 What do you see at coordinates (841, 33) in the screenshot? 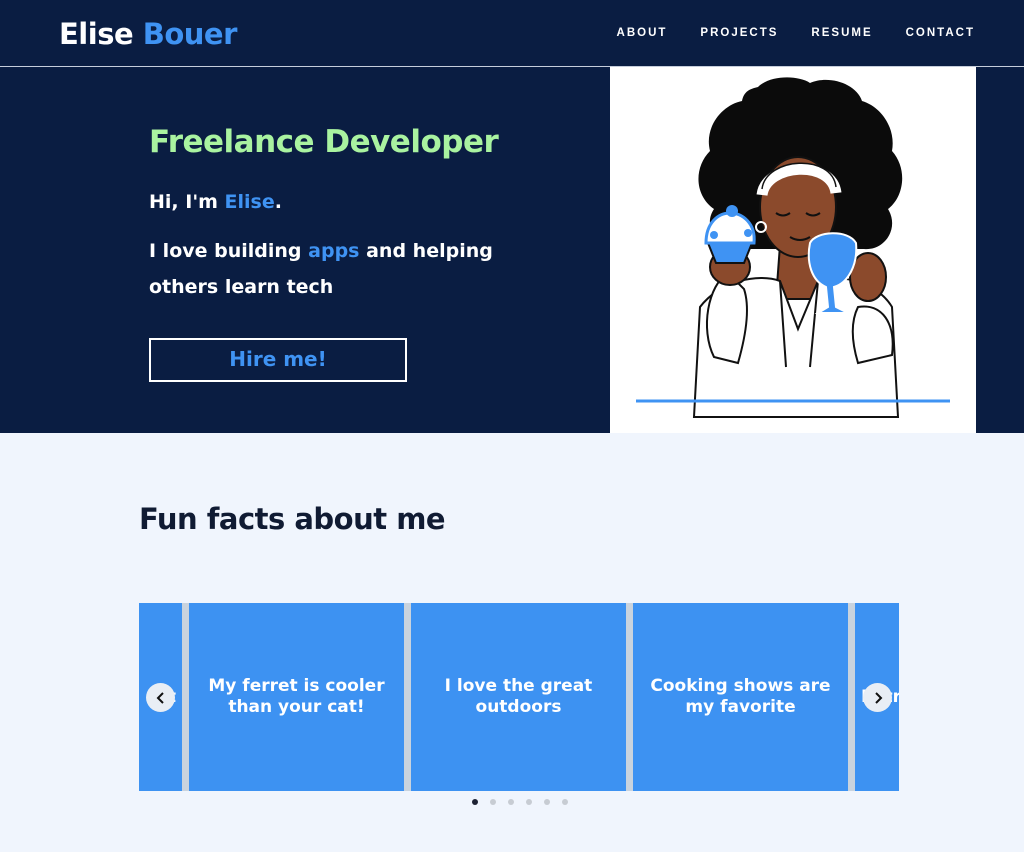
I see `nav-link-resume: RESUME` at bounding box center [841, 33].